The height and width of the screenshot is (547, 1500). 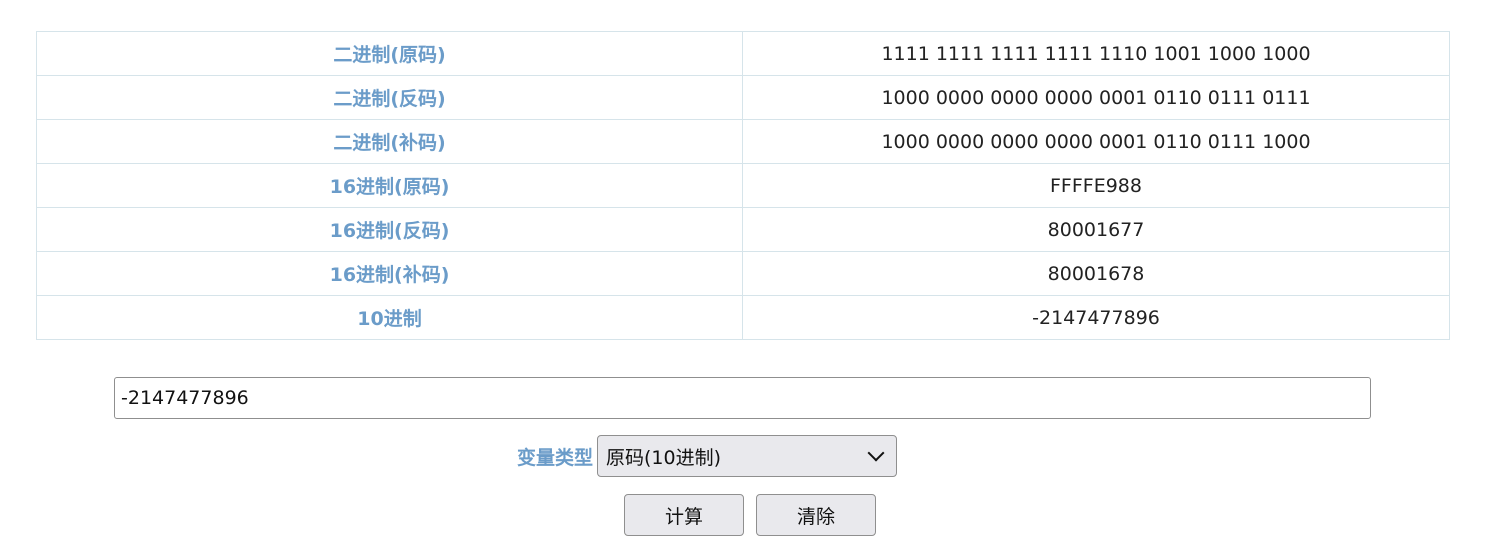 I want to click on variable-type-row: 变量类型 原码(10进制), so click(x=750, y=456).